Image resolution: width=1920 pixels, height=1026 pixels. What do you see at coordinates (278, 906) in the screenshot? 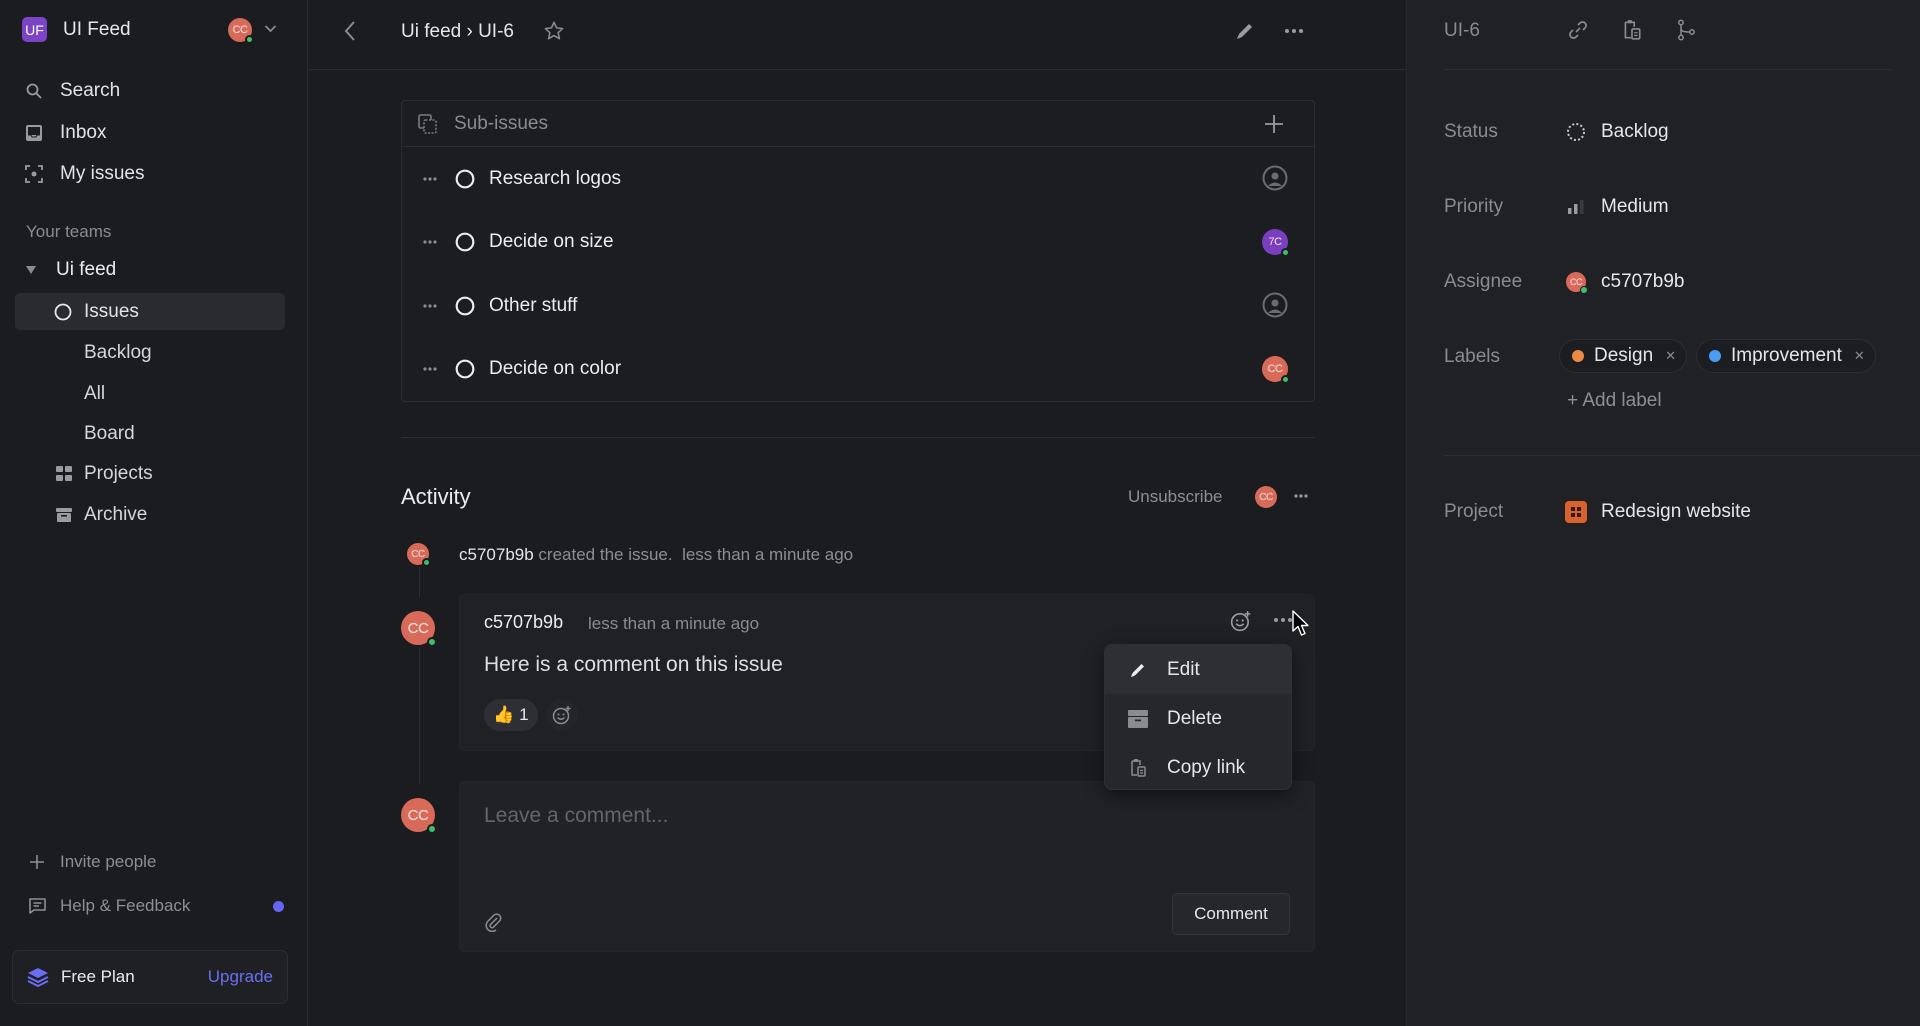
I see `notification-dot` at bounding box center [278, 906].